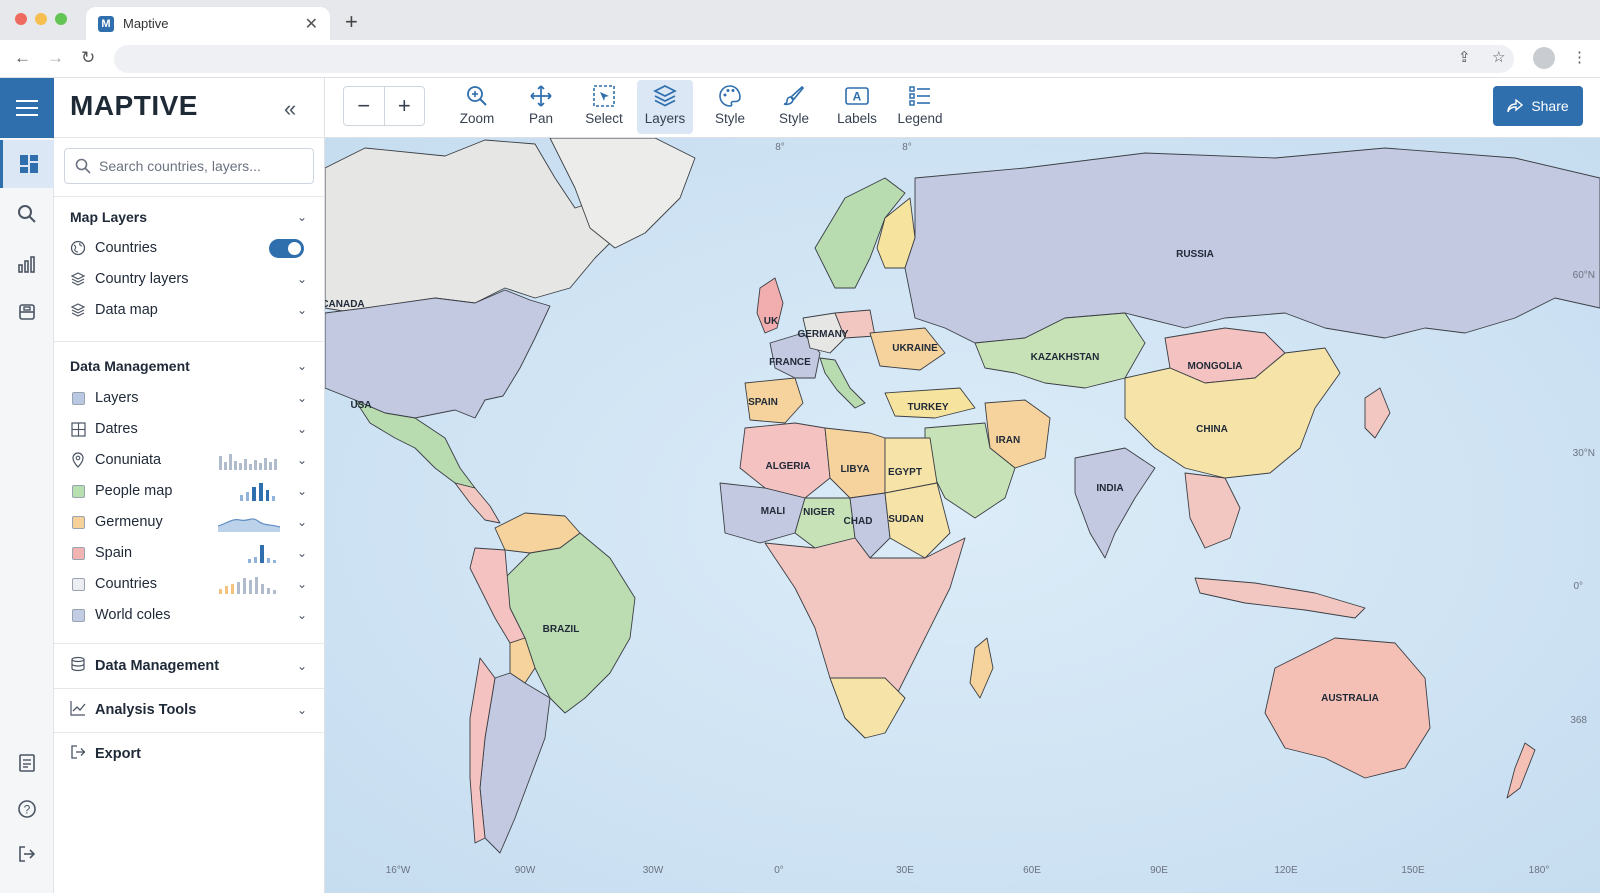 The width and height of the screenshot is (1600, 893). What do you see at coordinates (794, 107) in the screenshot?
I see `tool-style-brush: Style` at bounding box center [794, 107].